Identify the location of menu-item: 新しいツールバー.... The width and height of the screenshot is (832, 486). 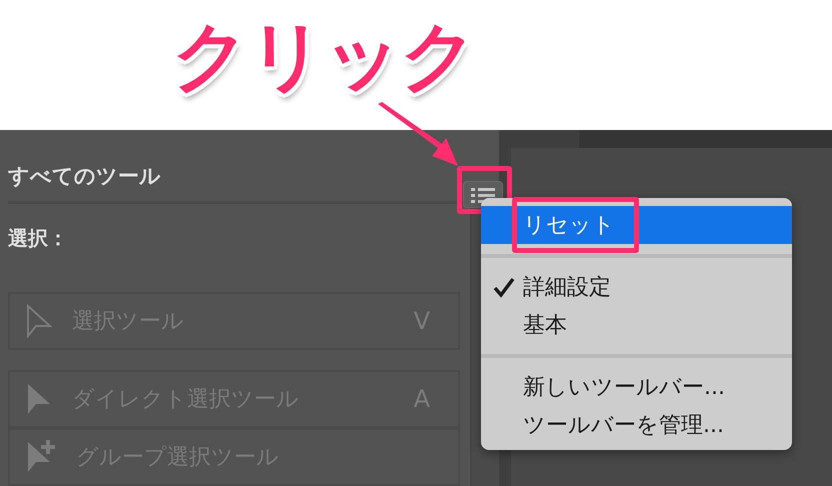
(636, 387).